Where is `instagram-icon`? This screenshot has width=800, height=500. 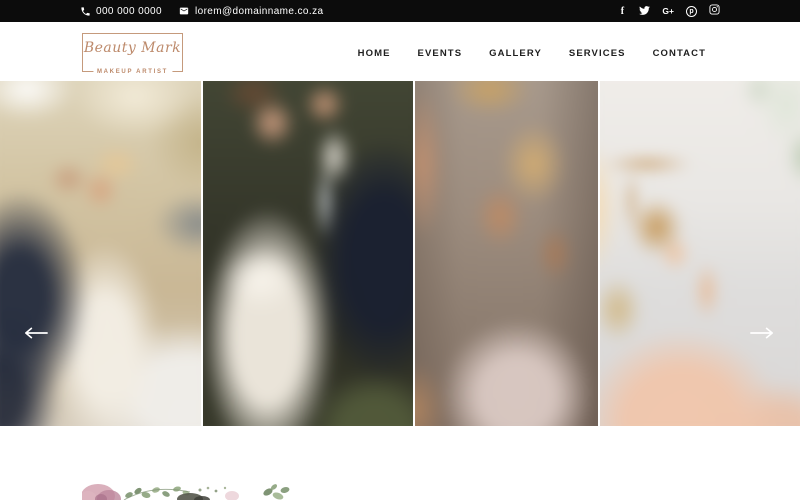 instagram-icon is located at coordinates (714, 11).